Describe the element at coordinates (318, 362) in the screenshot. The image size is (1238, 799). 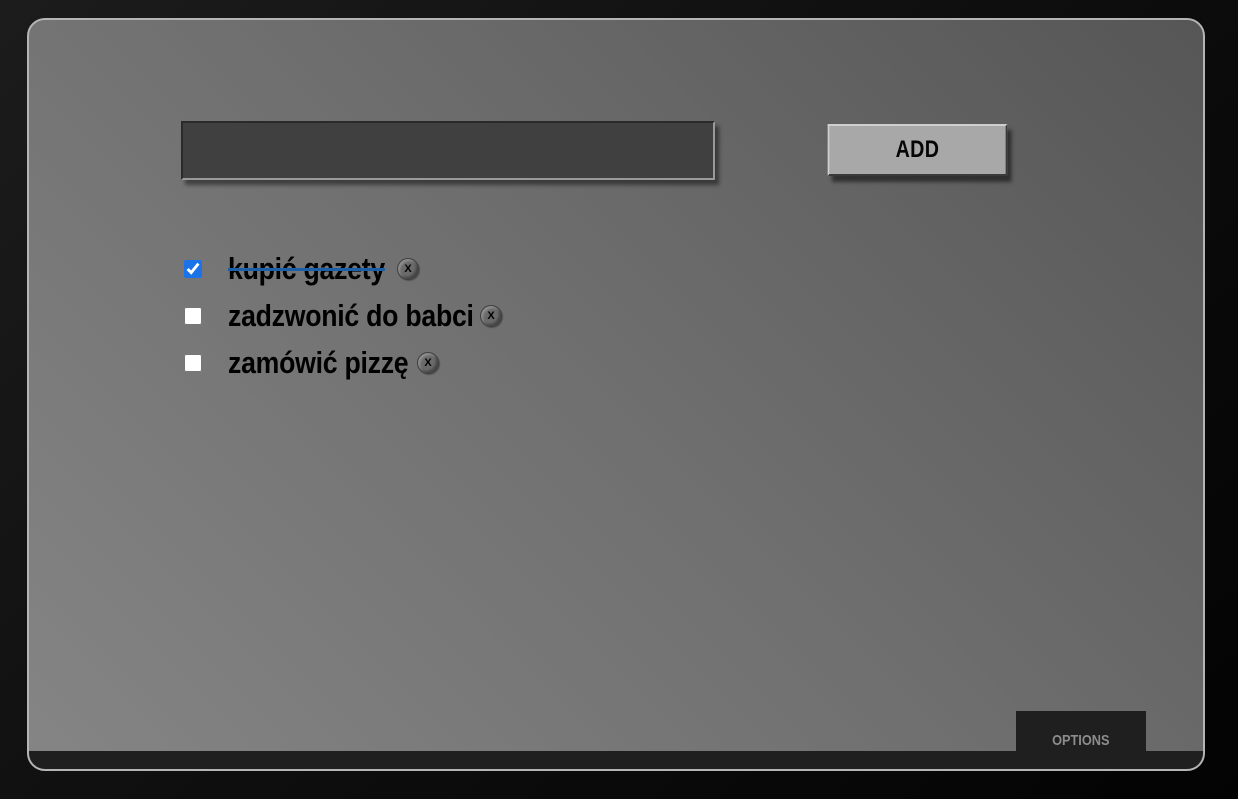
I see `todo-text: zamówić pizzę` at that location.